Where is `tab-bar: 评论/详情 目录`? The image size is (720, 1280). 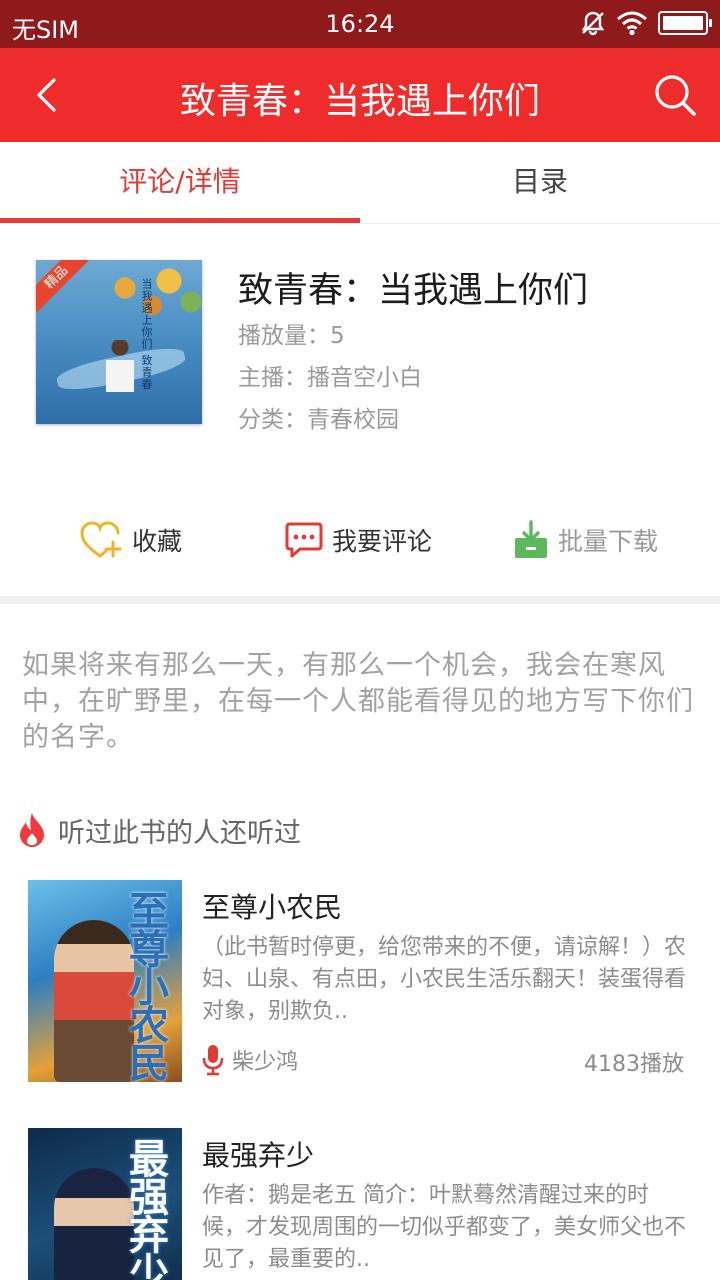
tab-bar: 评论/详情 目录 is located at coordinates (360, 183).